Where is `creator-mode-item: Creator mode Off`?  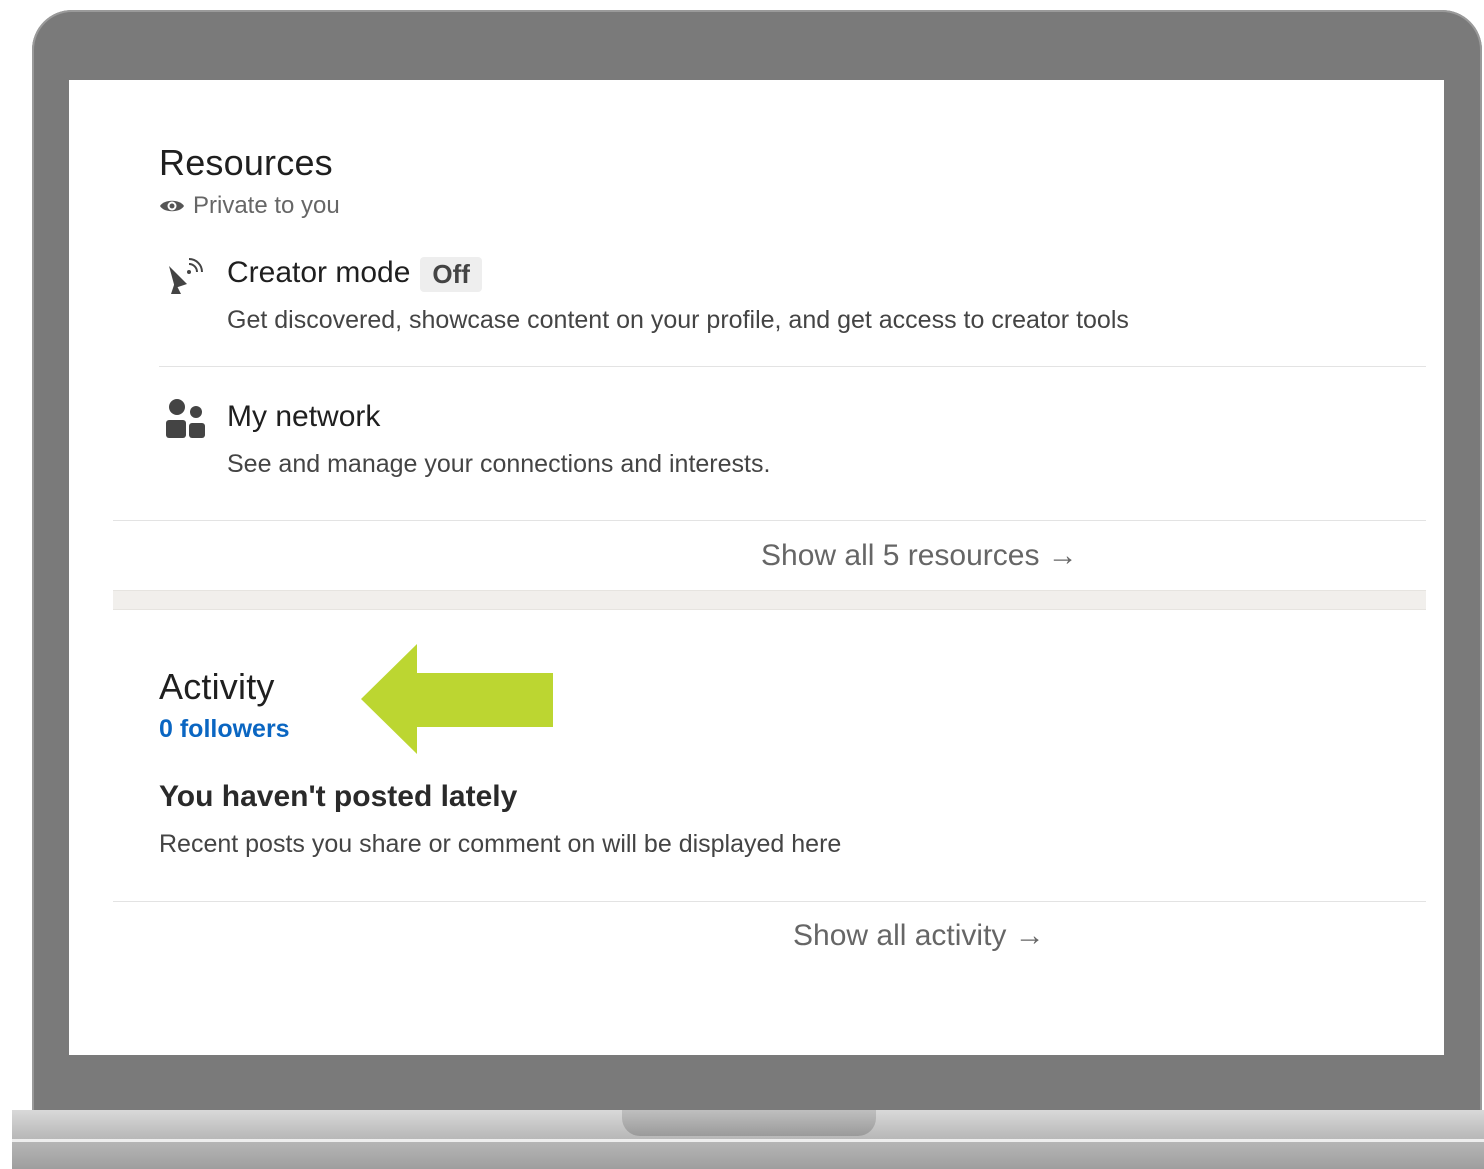 creator-mode-item: Creator mode Off is located at coordinates (354, 274).